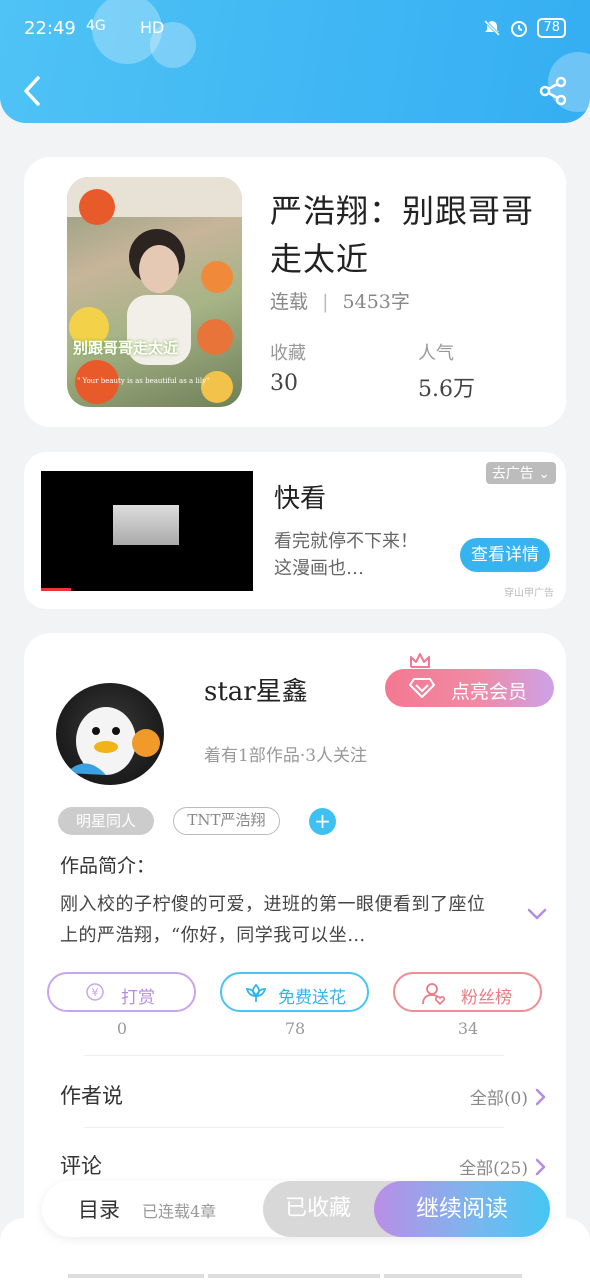 The height and width of the screenshot is (1280, 590). I want to click on popularity-label: 人气, so click(436, 353).